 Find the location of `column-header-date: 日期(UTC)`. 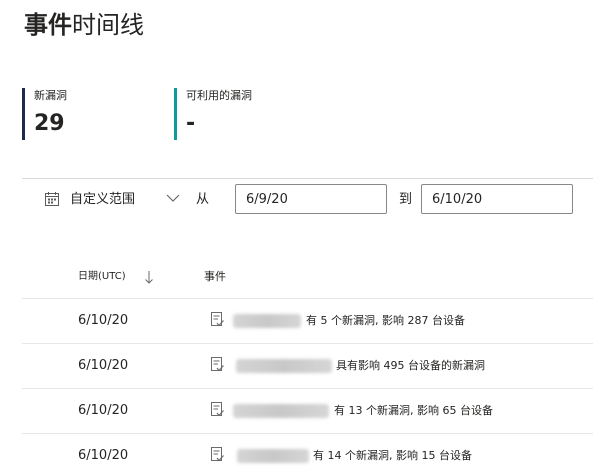

column-header-date: 日期(UTC) is located at coordinates (102, 277).